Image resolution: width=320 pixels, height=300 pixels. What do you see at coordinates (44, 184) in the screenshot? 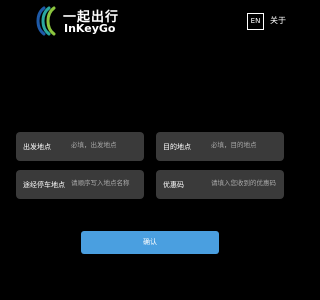
I see `via-stops-label: 途经停车地点` at bounding box center [44, 184].